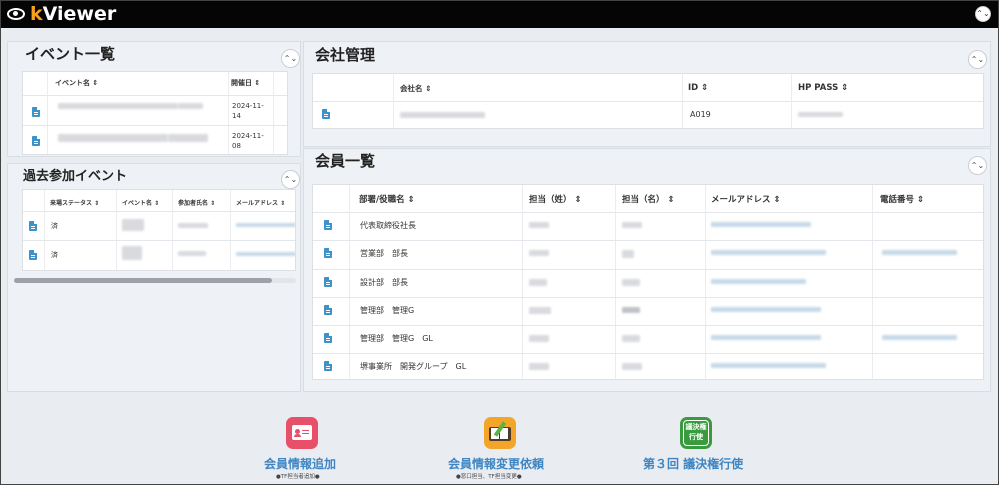 This screenshot has height=485, width=999. What do you see at coordinates (555, 199) in the screenshot?
I see `column-header-last-name: 担当（姓） ⇕` at bounding box center [555, 199].